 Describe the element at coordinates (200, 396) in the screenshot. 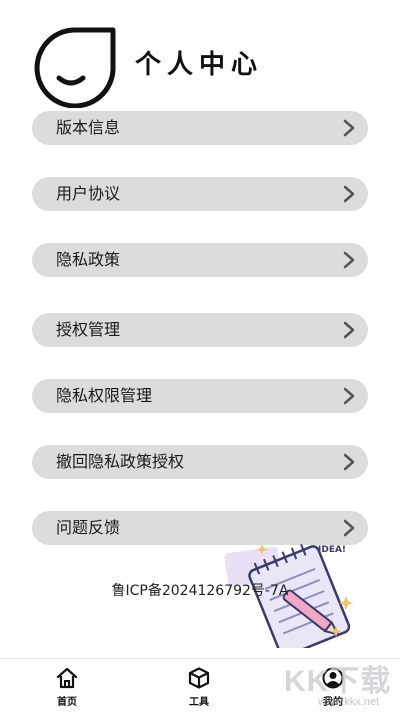

I see `menu-item-privacy-permission-management: 隐私权限管理` at that location.